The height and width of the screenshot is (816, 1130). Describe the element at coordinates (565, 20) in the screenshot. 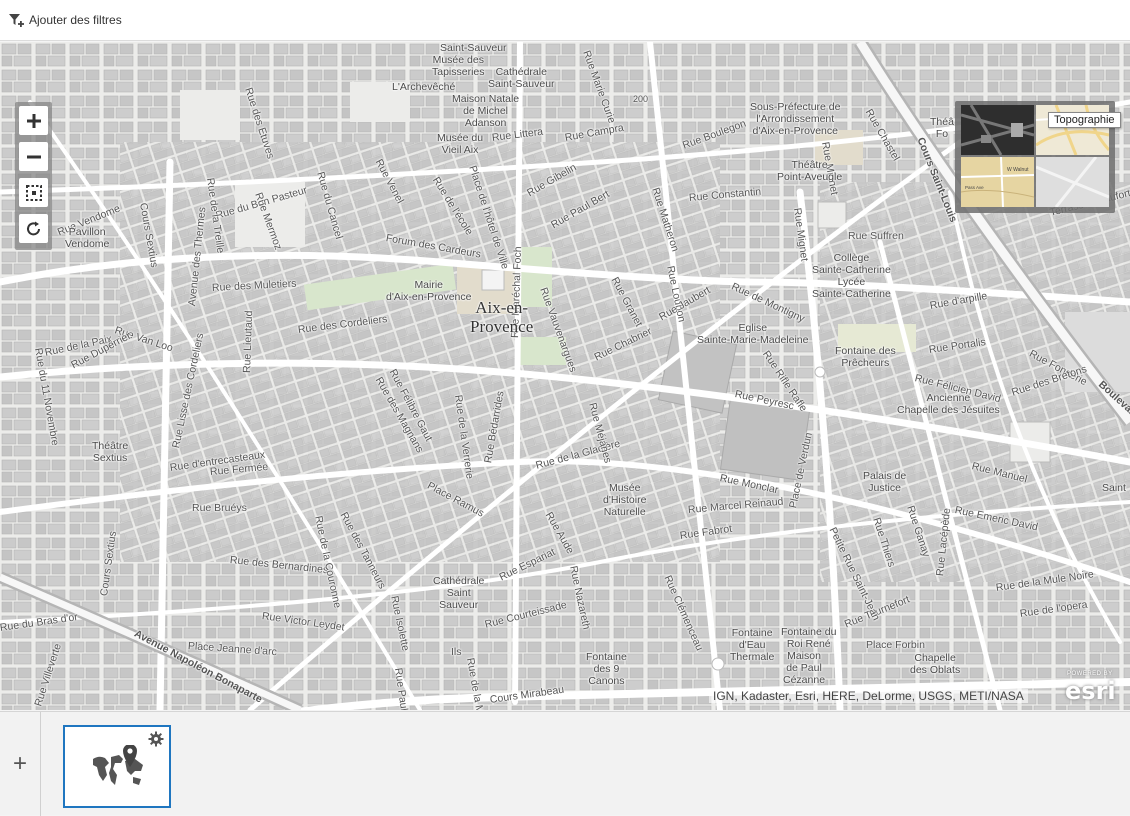

I see `top-toolbar: Ajouter des filtres` at that location.